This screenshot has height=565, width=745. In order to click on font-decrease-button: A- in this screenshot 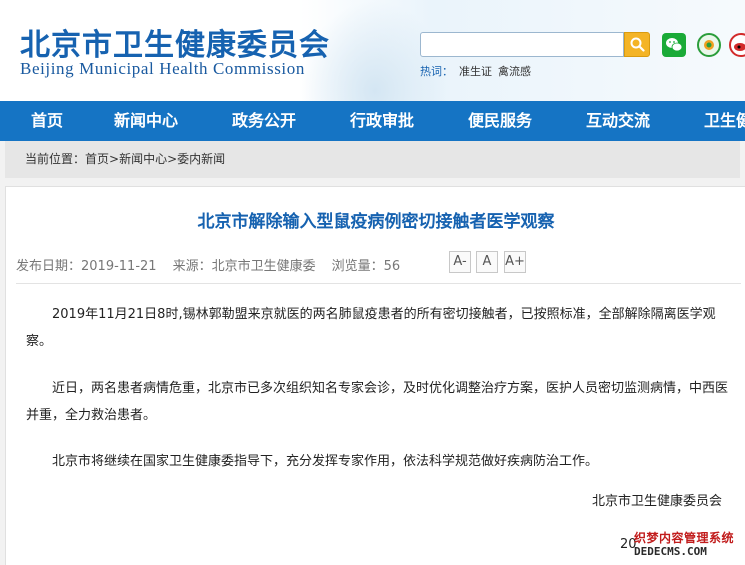, I will do `click(460, 262)`.